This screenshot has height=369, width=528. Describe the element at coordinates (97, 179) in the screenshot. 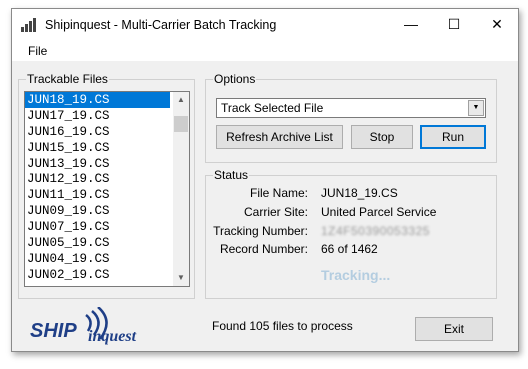

I see `file-list-item: JUN12_19.CS` at that location.